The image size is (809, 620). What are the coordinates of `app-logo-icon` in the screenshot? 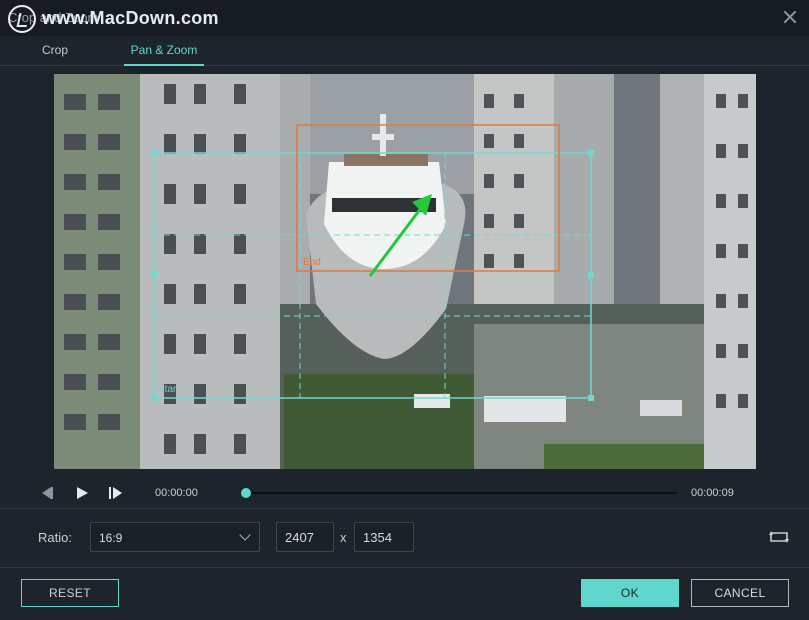 It's located at (22, 19).